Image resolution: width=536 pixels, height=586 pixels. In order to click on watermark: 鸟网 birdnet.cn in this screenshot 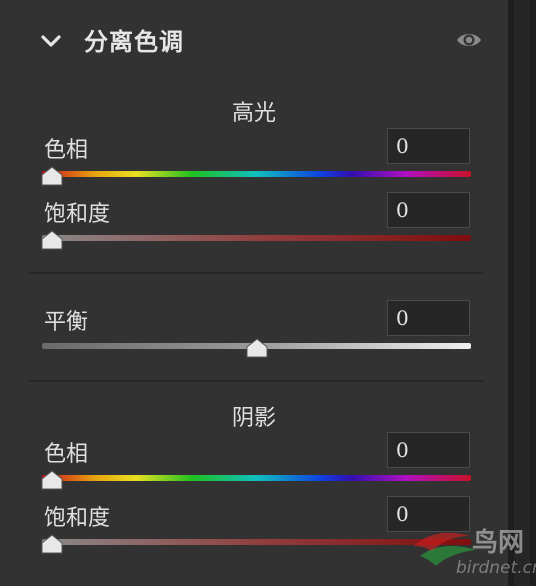, I will do `click(473, 554)`.